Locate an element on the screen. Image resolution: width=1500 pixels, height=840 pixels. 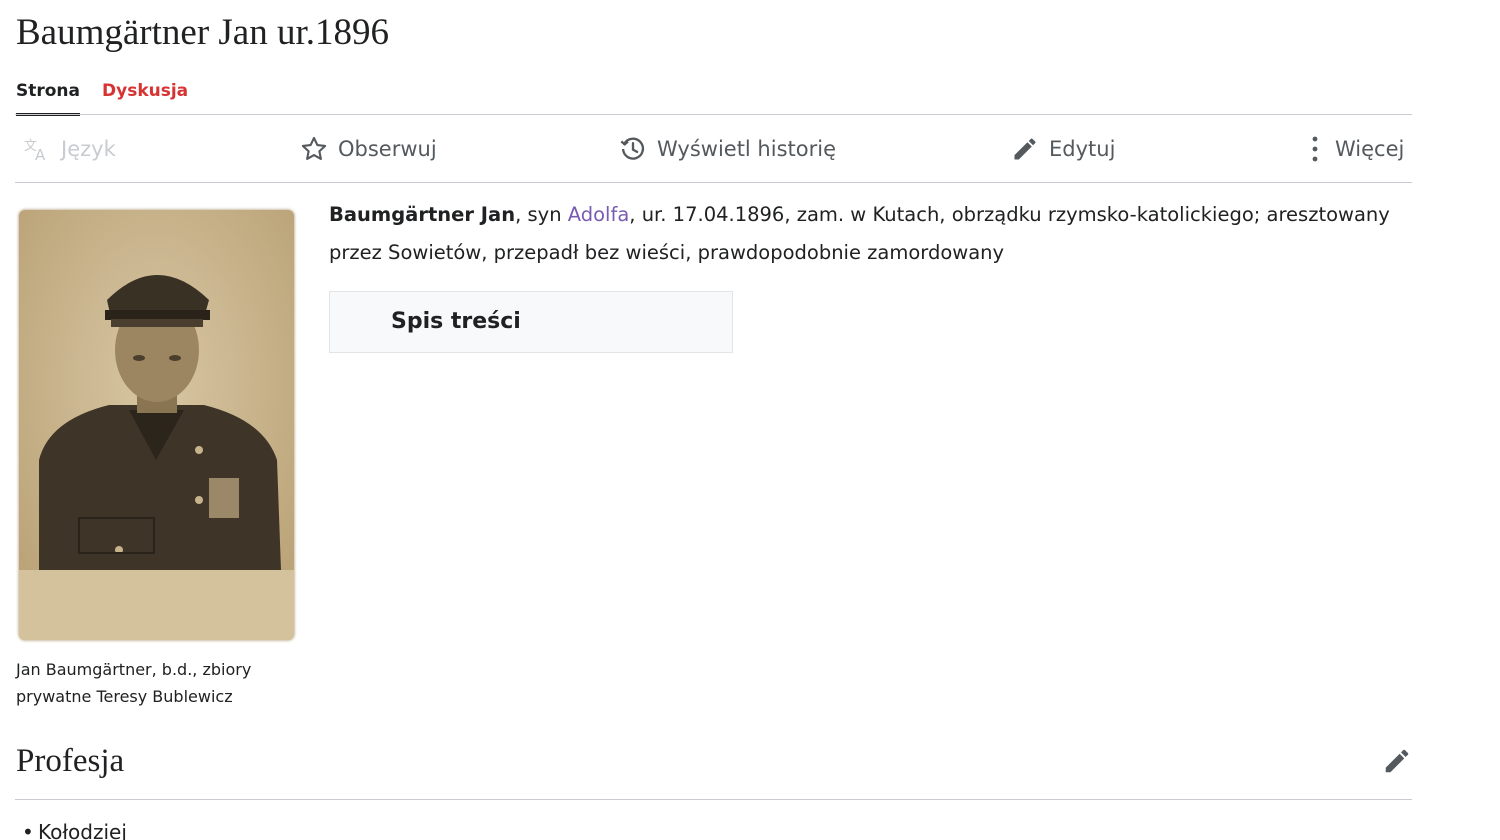
edit-button: Edytuj is located at coordinates (1063, 148).